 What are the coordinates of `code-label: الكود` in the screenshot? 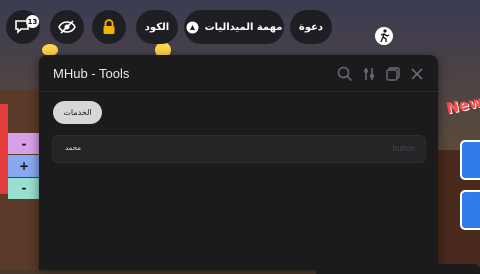 It's located at (157, 27).